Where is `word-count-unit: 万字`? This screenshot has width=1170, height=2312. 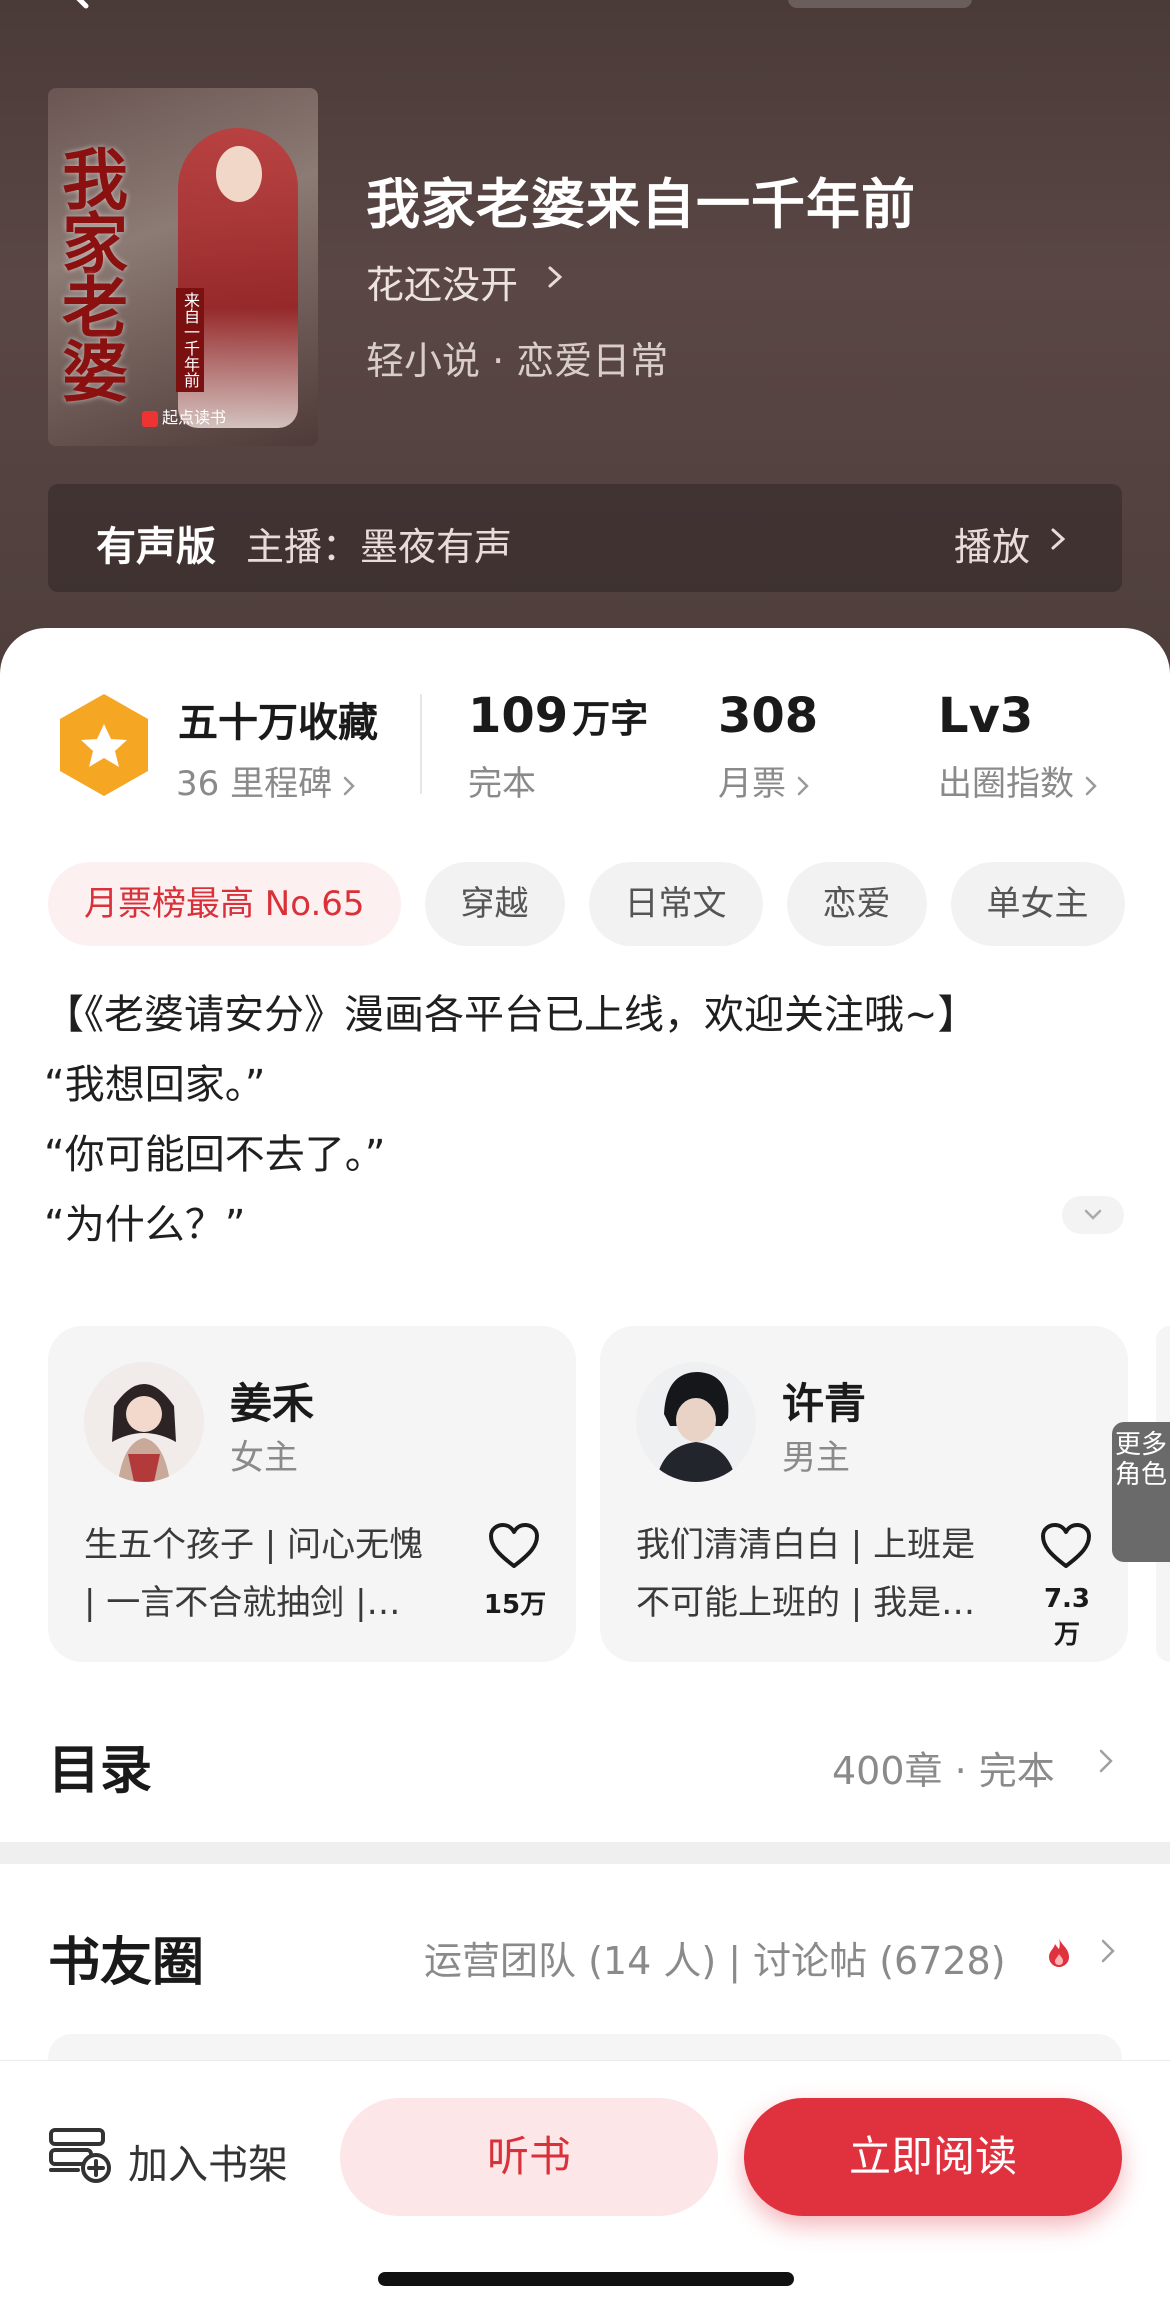
word-count-unit: 万字 is located at coordinates (610, 719).